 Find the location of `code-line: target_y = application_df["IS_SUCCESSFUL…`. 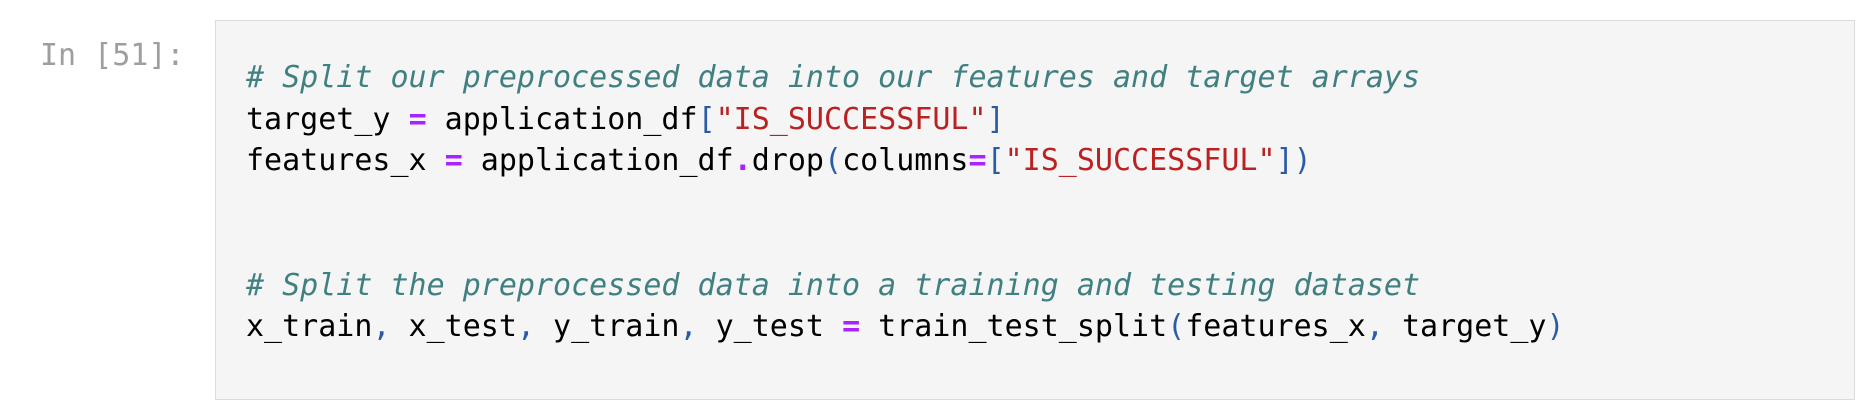

code-line: target_y = application_df["IS_SUCCESSFUL… is located at coordinates (905, 120).